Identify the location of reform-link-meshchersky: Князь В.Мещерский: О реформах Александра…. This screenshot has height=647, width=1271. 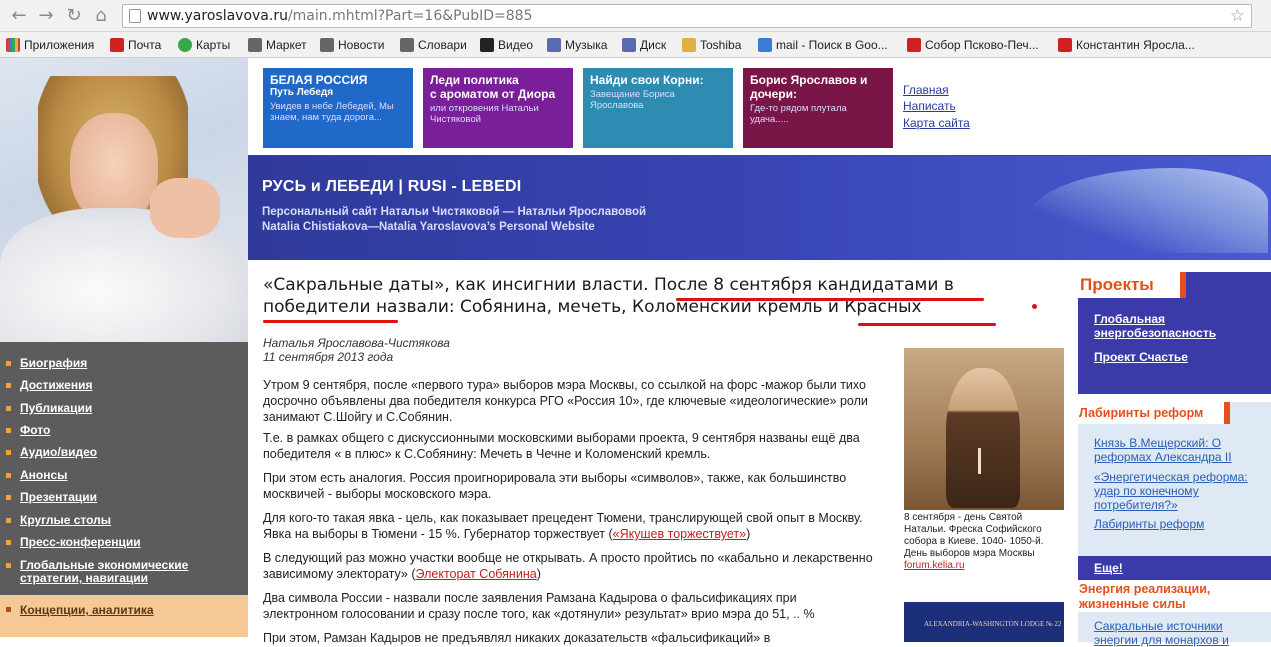
(1174, 450).